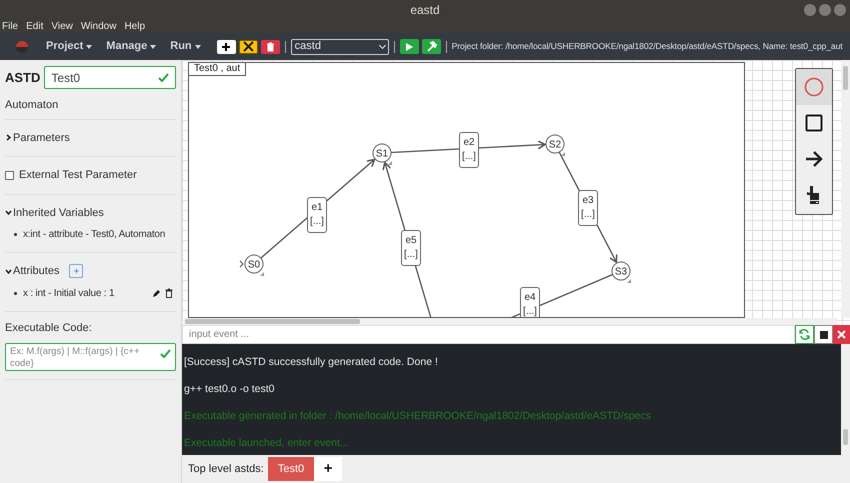 The width and height of the screenshot is (850, 483). What do you see at coordinates (647, 46) in the screenshot?
I see `project-info: Project folder: /home/local/USHERBROOKE/ngal1802/Desktop/astd/eASTD/specs, Name: test0_cpp_aut` at bounding box center [647, 46].